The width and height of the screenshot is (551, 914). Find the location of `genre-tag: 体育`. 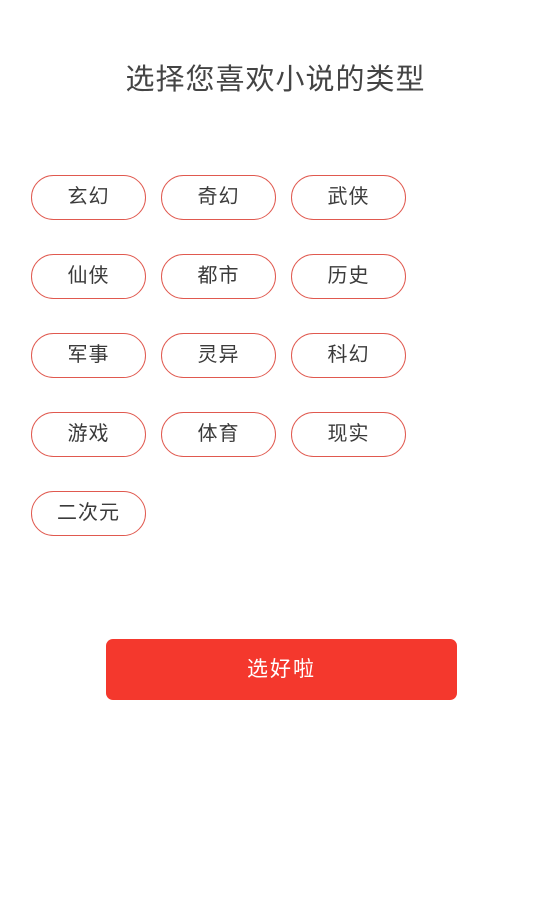

genre-tag: 体育 is located at coordinates (218, 434).